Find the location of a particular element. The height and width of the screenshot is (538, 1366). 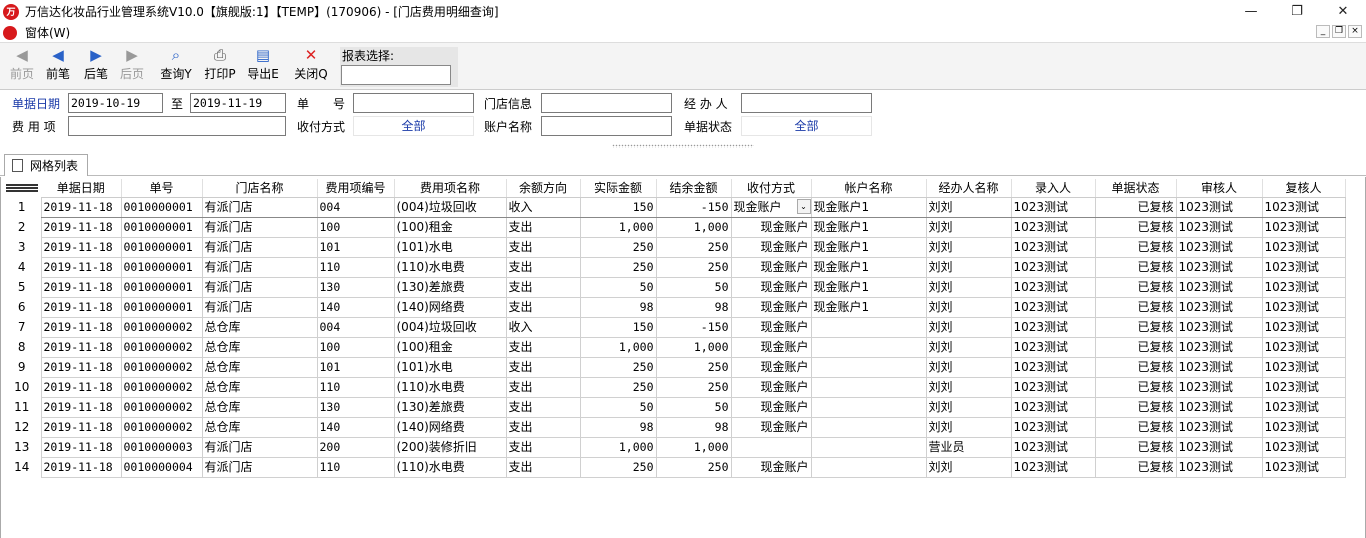

doc-no-field is located at coordinates (413, 103).